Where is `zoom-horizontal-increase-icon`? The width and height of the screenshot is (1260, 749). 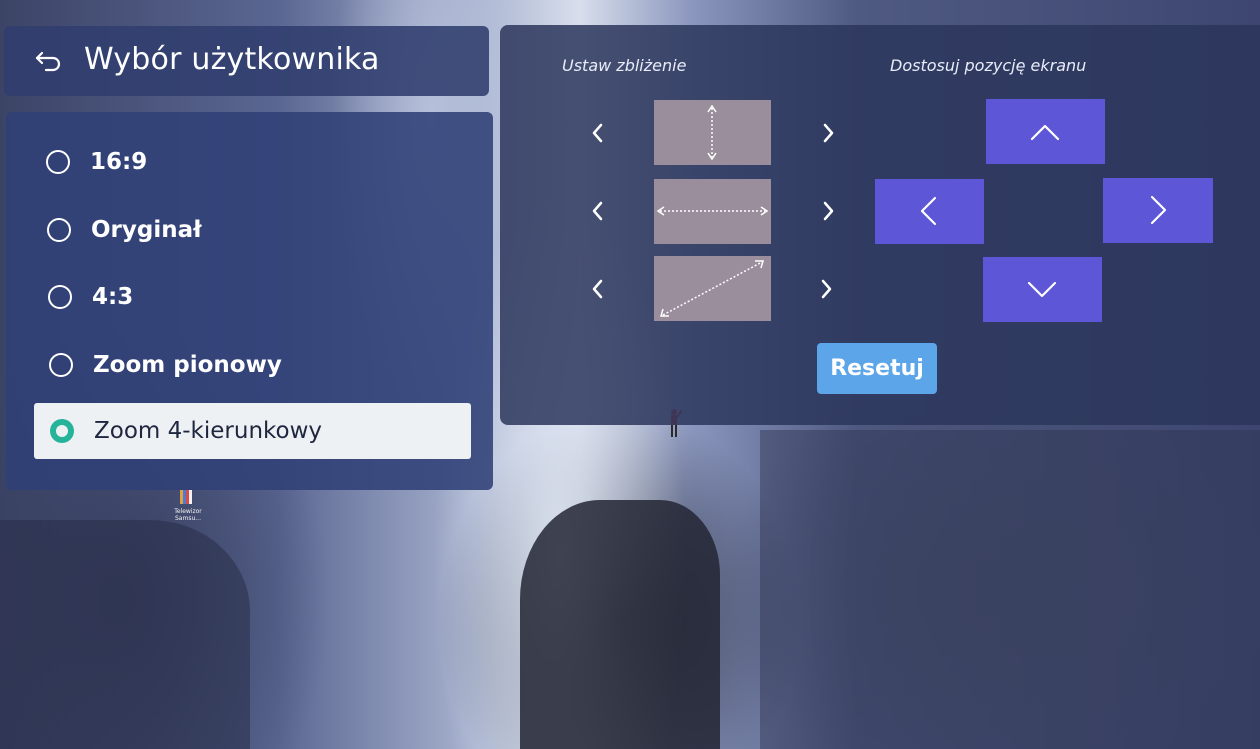
zoom-horizontal-increase-icon is located at coordinates (828, 211).